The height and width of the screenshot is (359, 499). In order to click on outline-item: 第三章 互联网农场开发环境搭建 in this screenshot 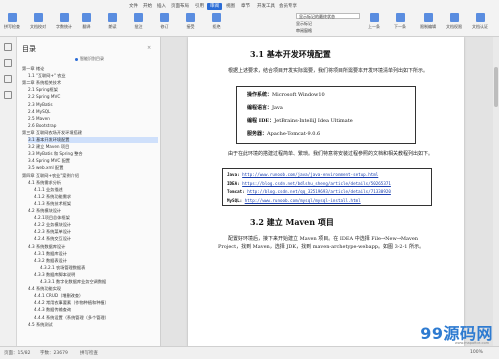, I will do `click(90, 133)`.